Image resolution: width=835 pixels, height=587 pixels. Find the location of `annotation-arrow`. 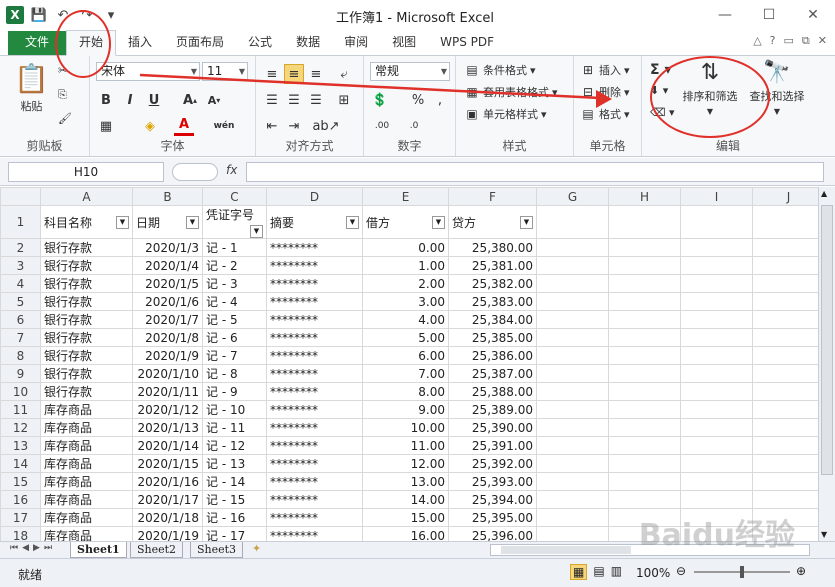

annotation-arrow is located at coordinates (375, 90).